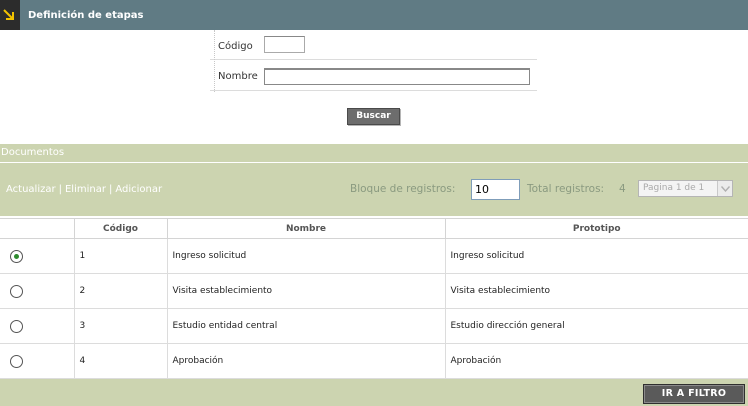 The width and height of the screenshot is (748, 406). What do you see at coordinates (495, 189) in the screenshot?
I see `bloque-input` at bounding box center [495, 189].